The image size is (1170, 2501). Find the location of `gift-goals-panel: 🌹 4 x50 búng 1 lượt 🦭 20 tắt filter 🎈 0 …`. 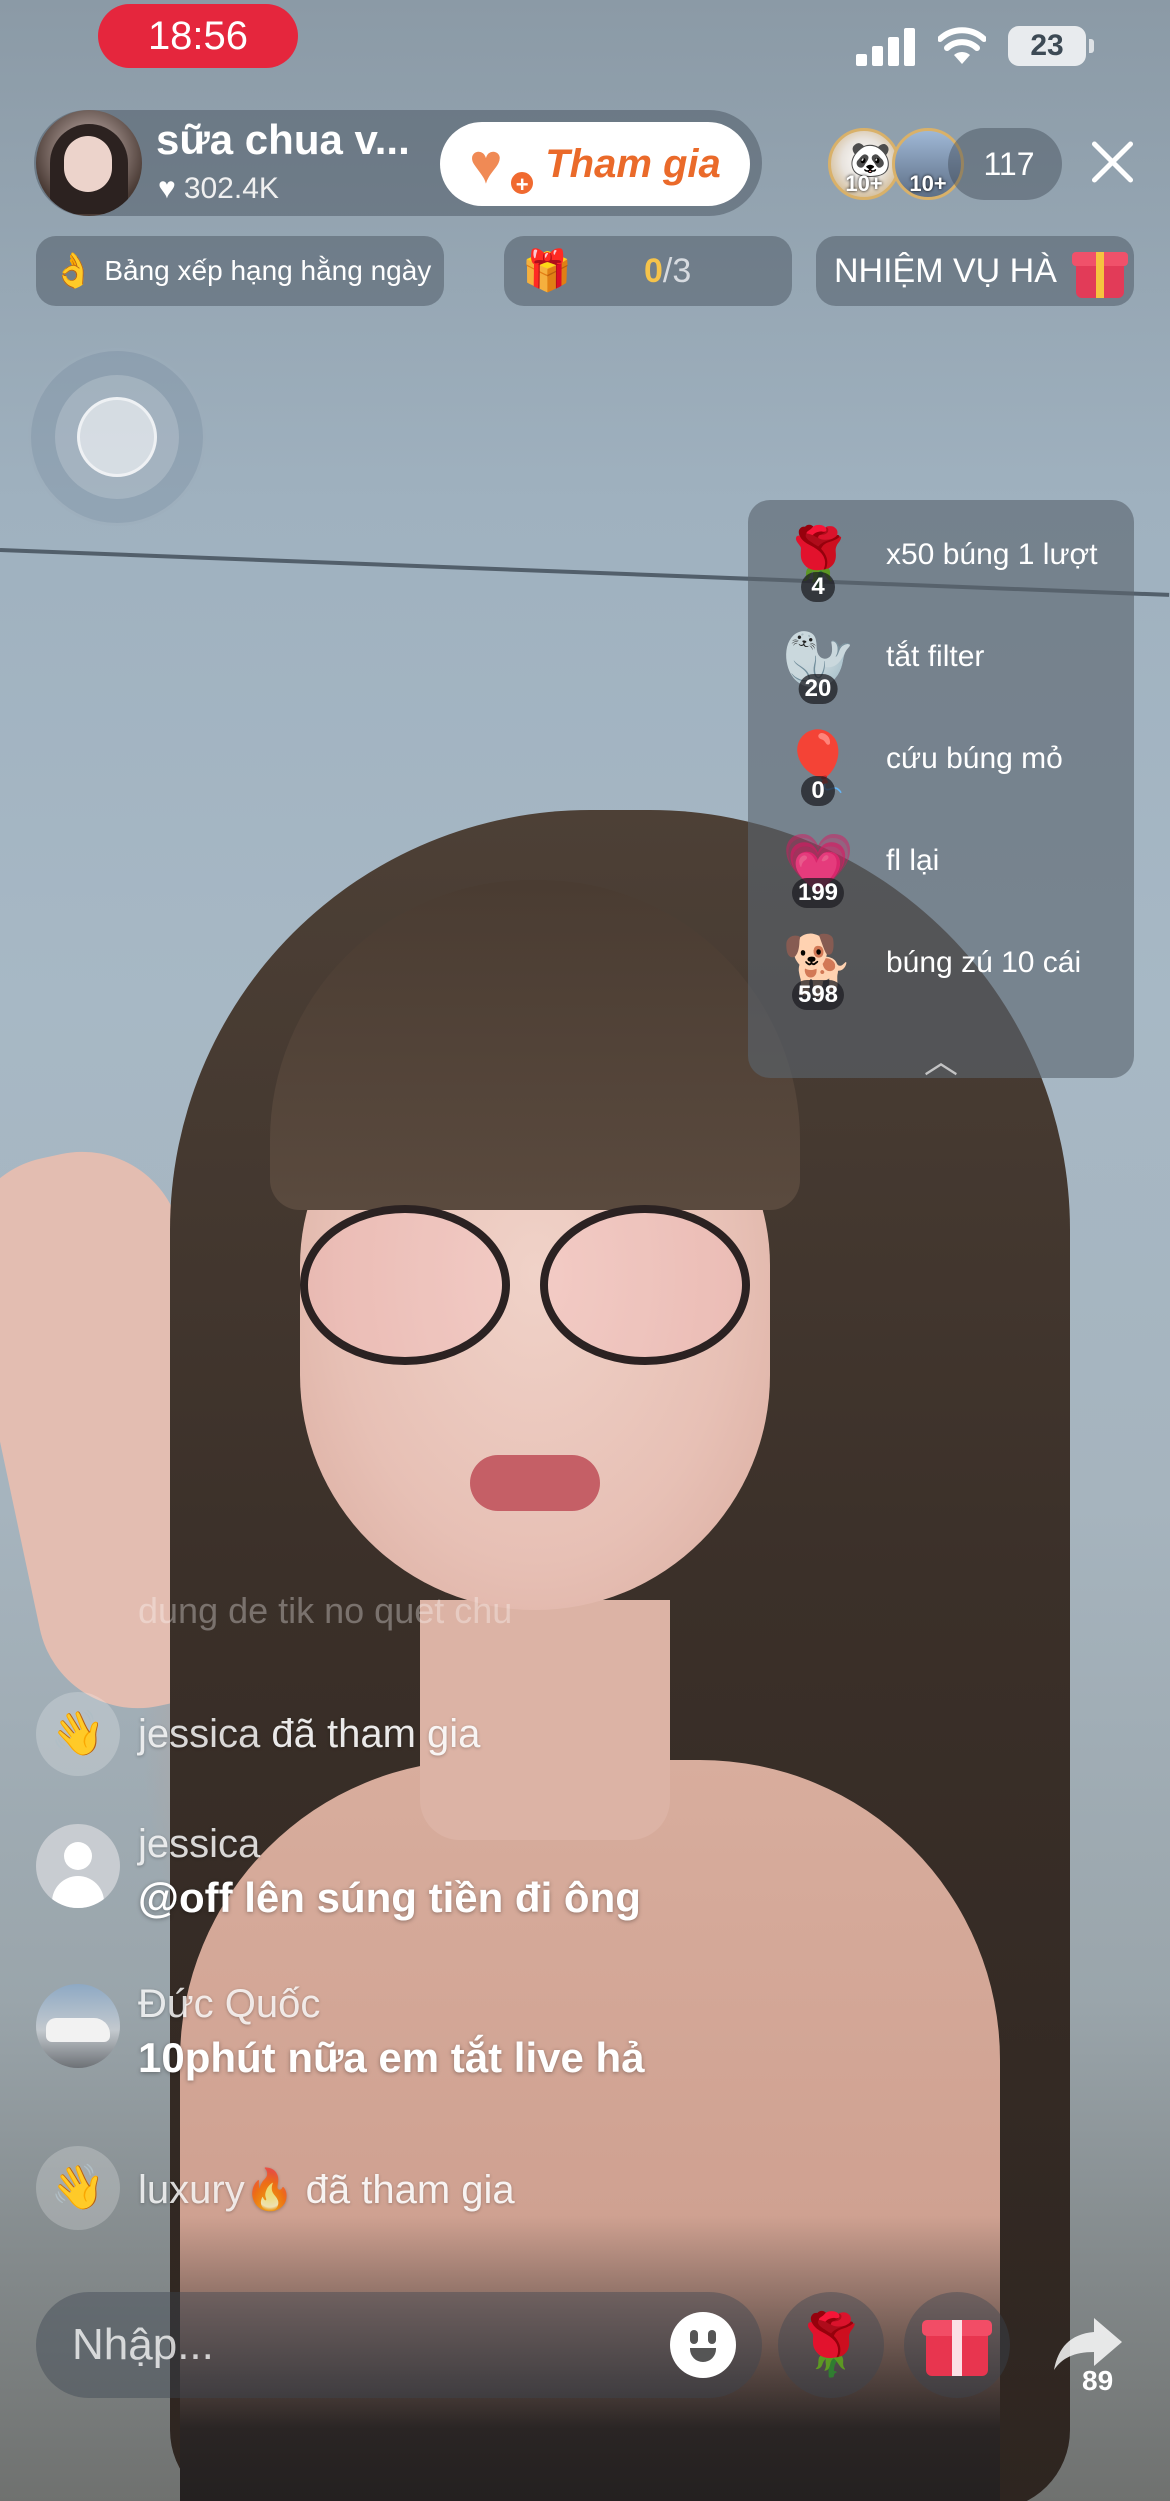

gift-goals-panel: 🌹 4 x50 búng 1 lượt 🦭 20 tắt filter 🎈 0 … is located at coordinates (941, 790).